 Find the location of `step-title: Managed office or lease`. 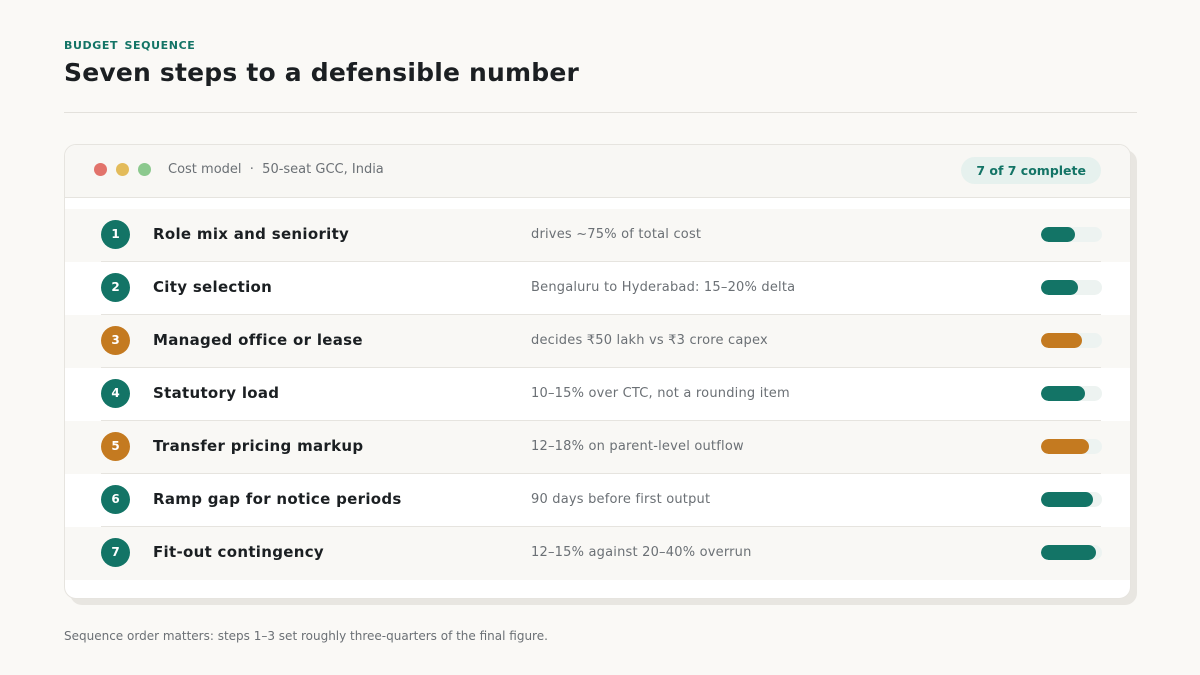

step-title: Managed office or lease is located at coordinates (258, 340).